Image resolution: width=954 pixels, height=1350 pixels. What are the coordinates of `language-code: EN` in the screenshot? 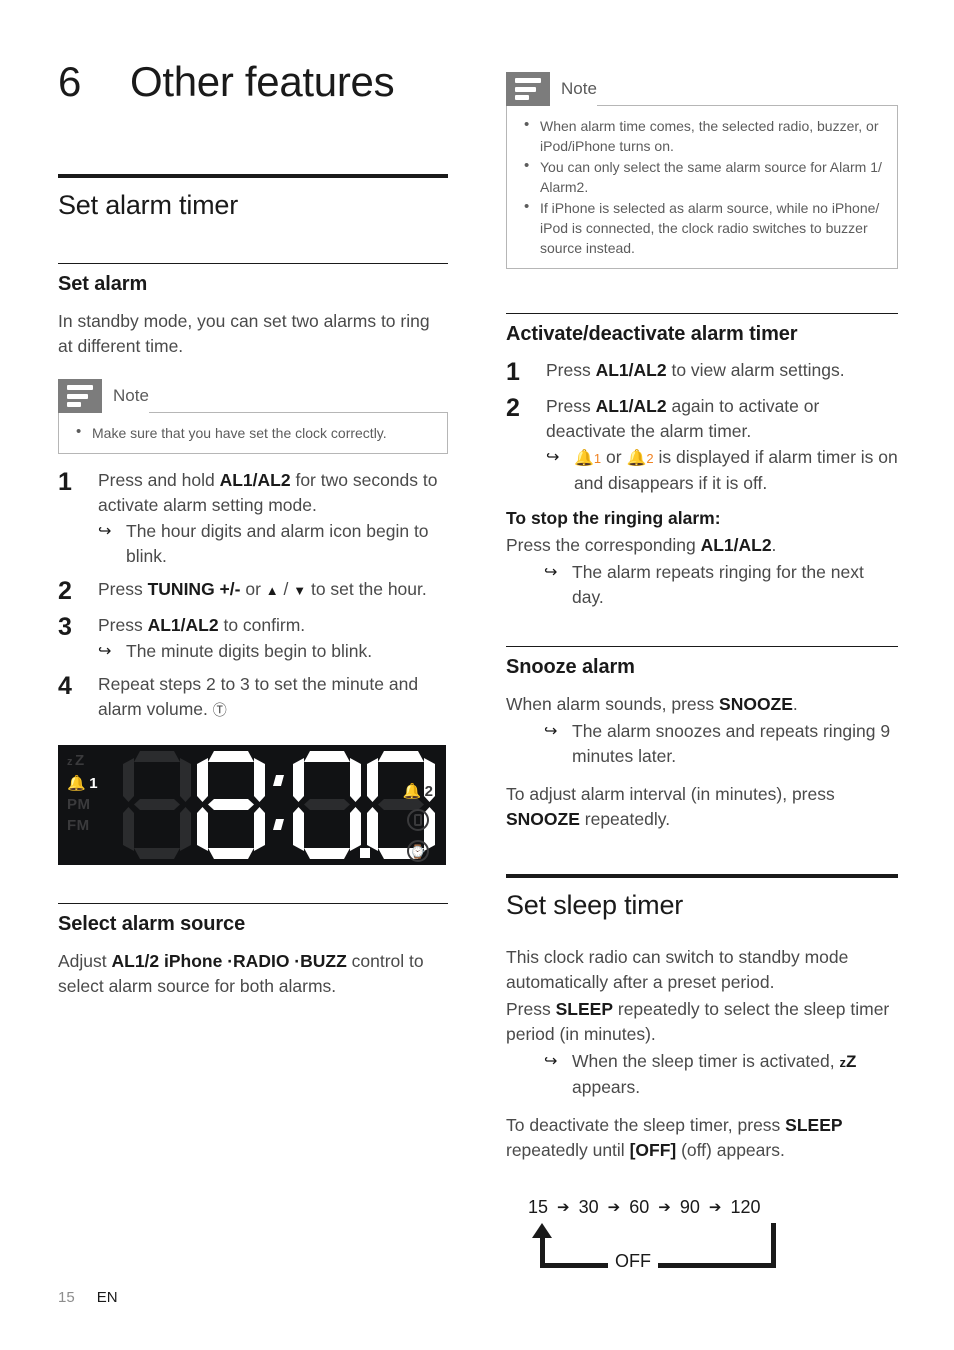 It's located at (107, 1297).